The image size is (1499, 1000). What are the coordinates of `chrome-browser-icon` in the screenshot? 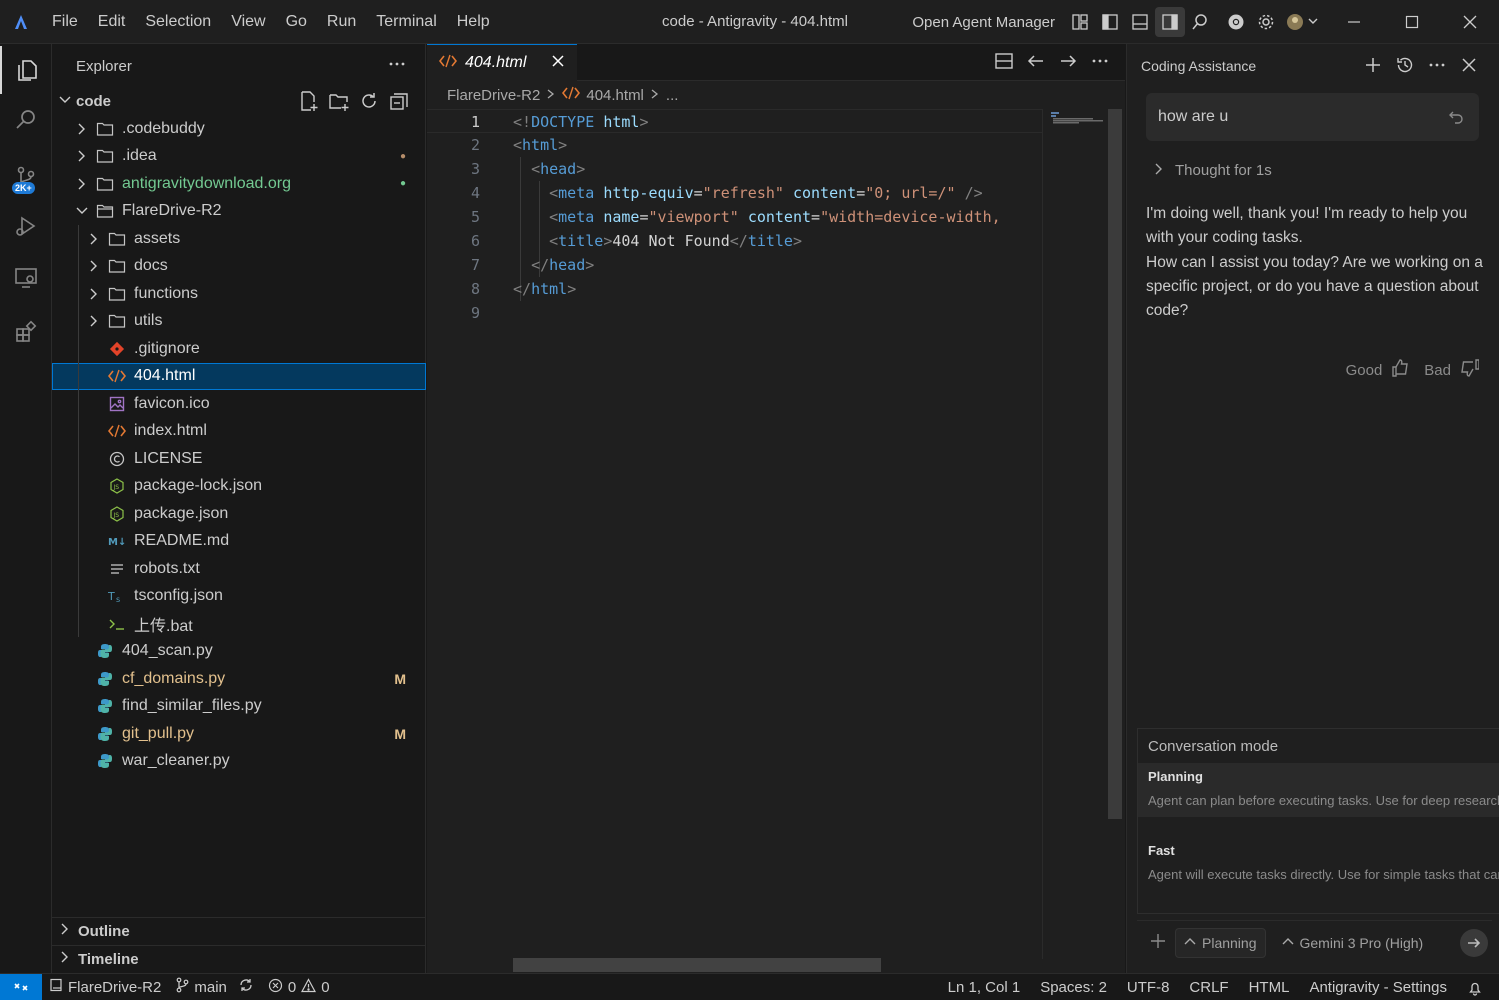 It's located at (1236, 22).